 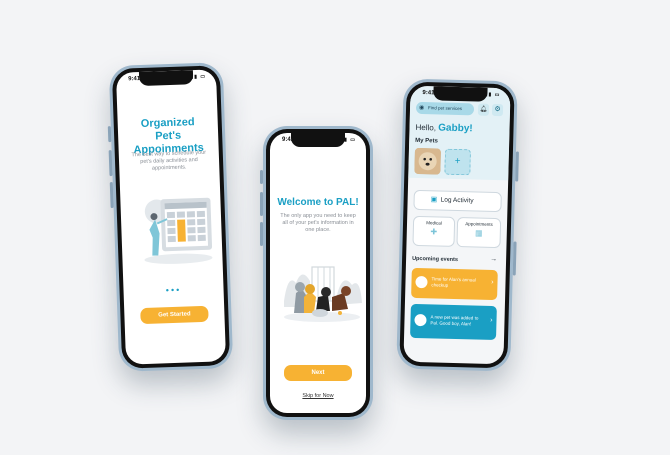 What do you see at coordinates (318, 202) in the screenshot?
I see `welcome-title: Welcome to PAL!` at bounding box center [318, 202].